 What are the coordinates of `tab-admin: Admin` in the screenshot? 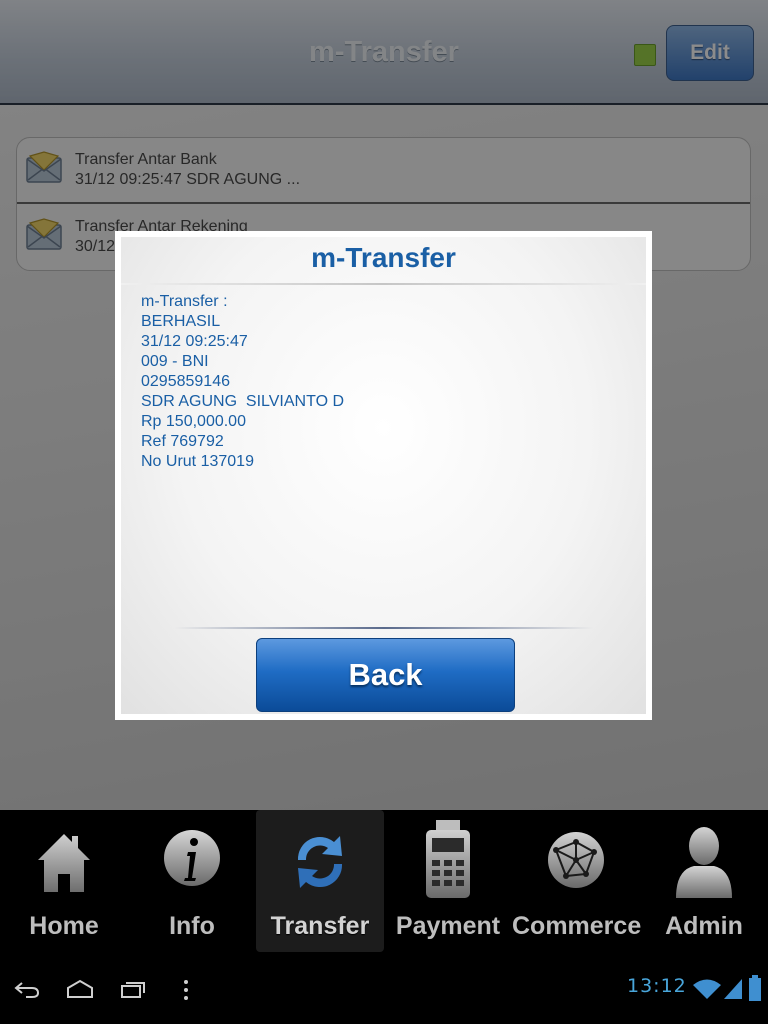 It's located at (704, 881).